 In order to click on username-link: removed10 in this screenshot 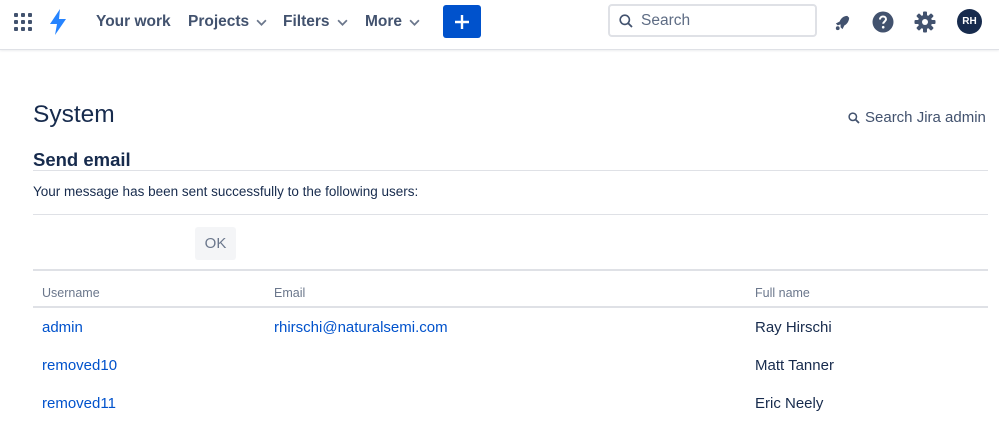, I will do `click(79, 365)`.